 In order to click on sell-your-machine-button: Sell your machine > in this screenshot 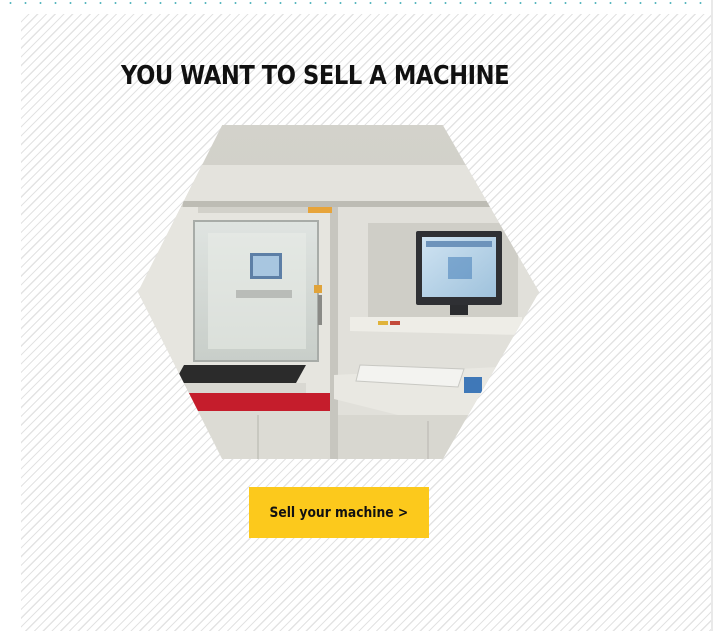, I will do `click(339, 512)`.